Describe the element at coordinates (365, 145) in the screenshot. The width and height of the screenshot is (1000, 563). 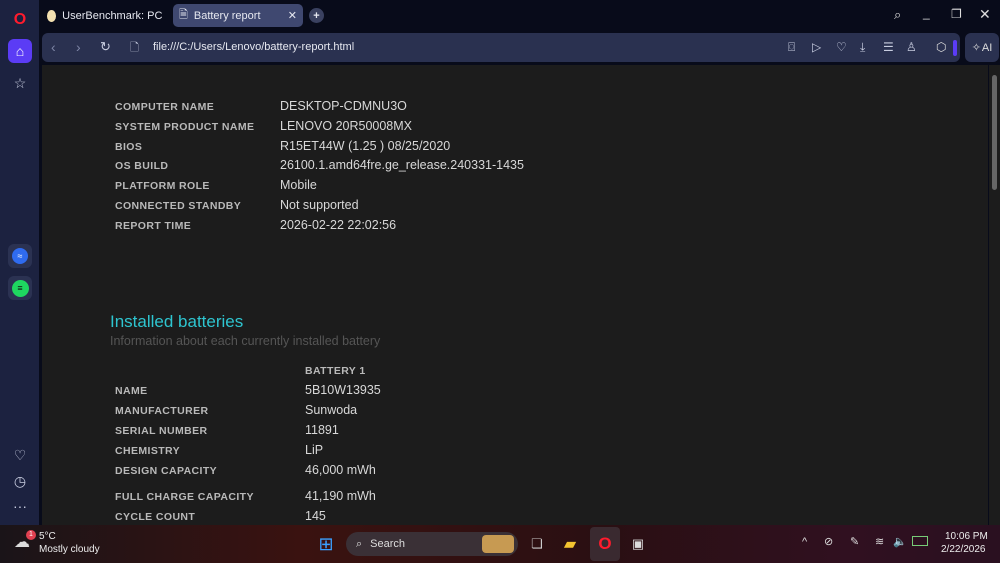
I see `info-value: R15ET44W (1.25 ) 08/25/2020` at that location.